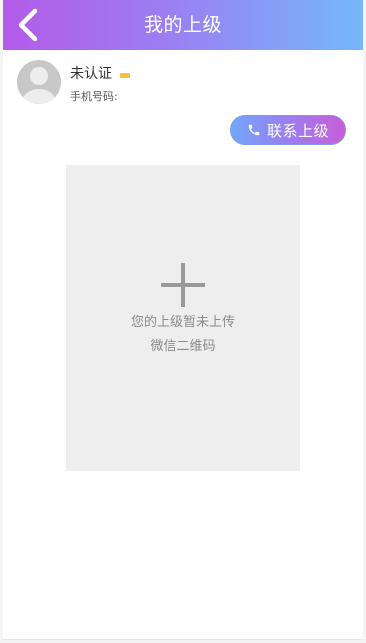 The image size is (366, 643). What do you see at coordinates (297, 130) in the screenshot?
I see `contact-button-label: 联系上级` at bounding box center [297, 130].